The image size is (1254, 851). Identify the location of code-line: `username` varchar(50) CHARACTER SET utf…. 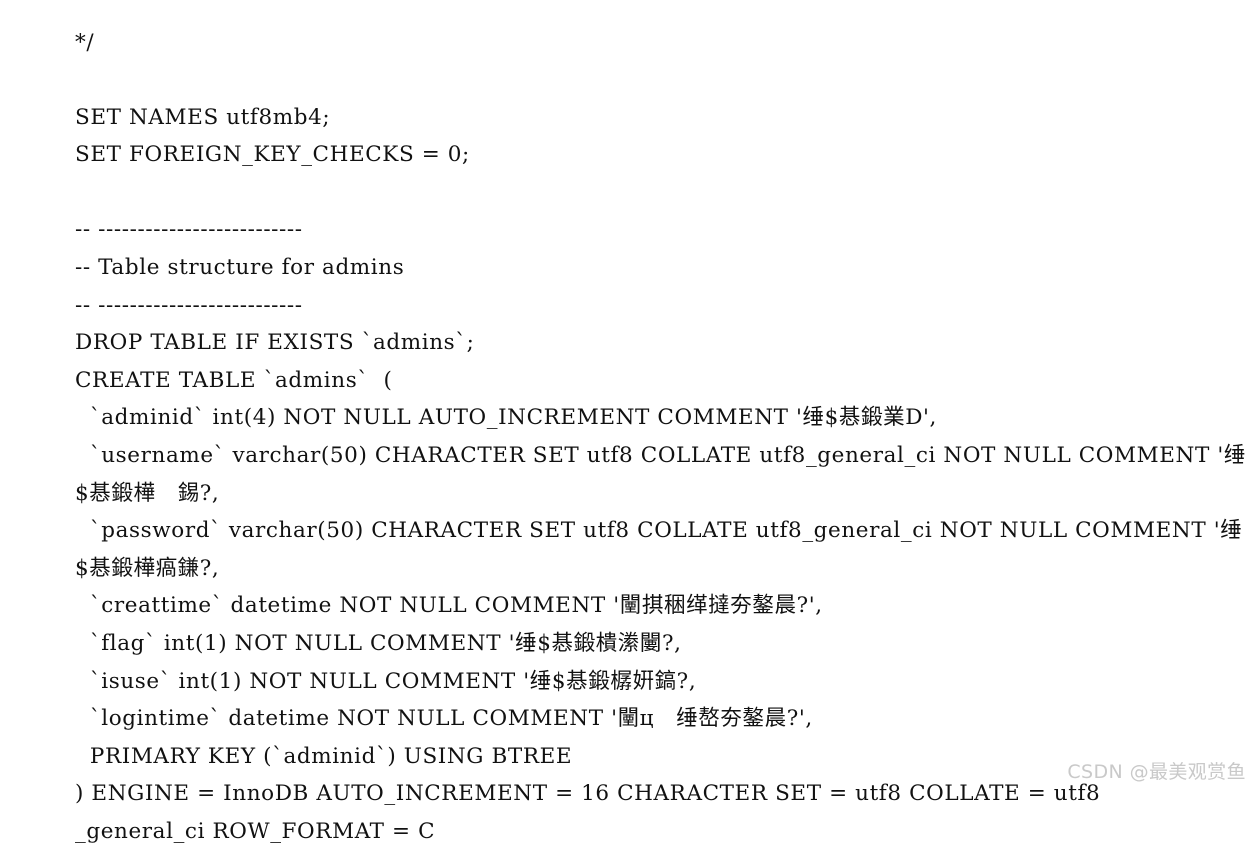
(660, 474).